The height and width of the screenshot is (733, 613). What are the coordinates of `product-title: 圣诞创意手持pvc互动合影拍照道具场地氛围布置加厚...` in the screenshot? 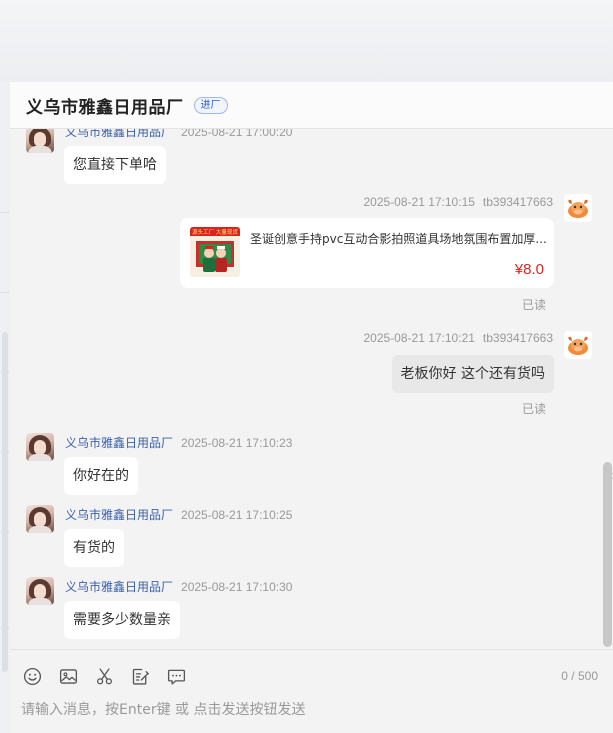 It's located at (398, 238).